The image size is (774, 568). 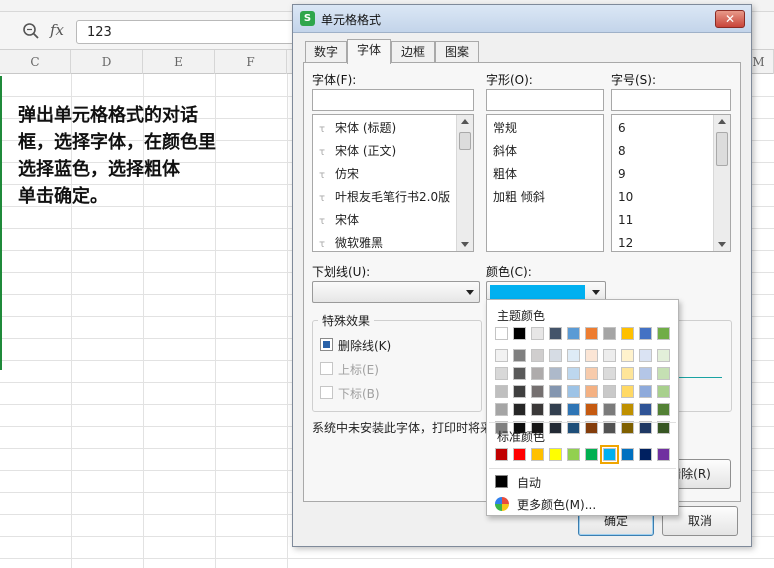 I want to click on font-list-item: τ 宋体, so click(x=336, y=220).